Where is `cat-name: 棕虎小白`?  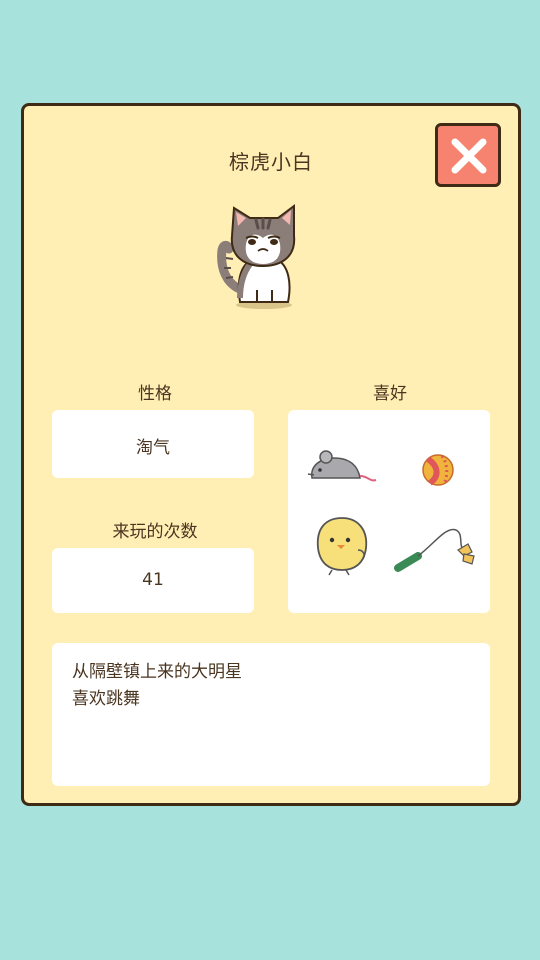
cat-name: 棕虎小白 is located at coordinates (271, 162).